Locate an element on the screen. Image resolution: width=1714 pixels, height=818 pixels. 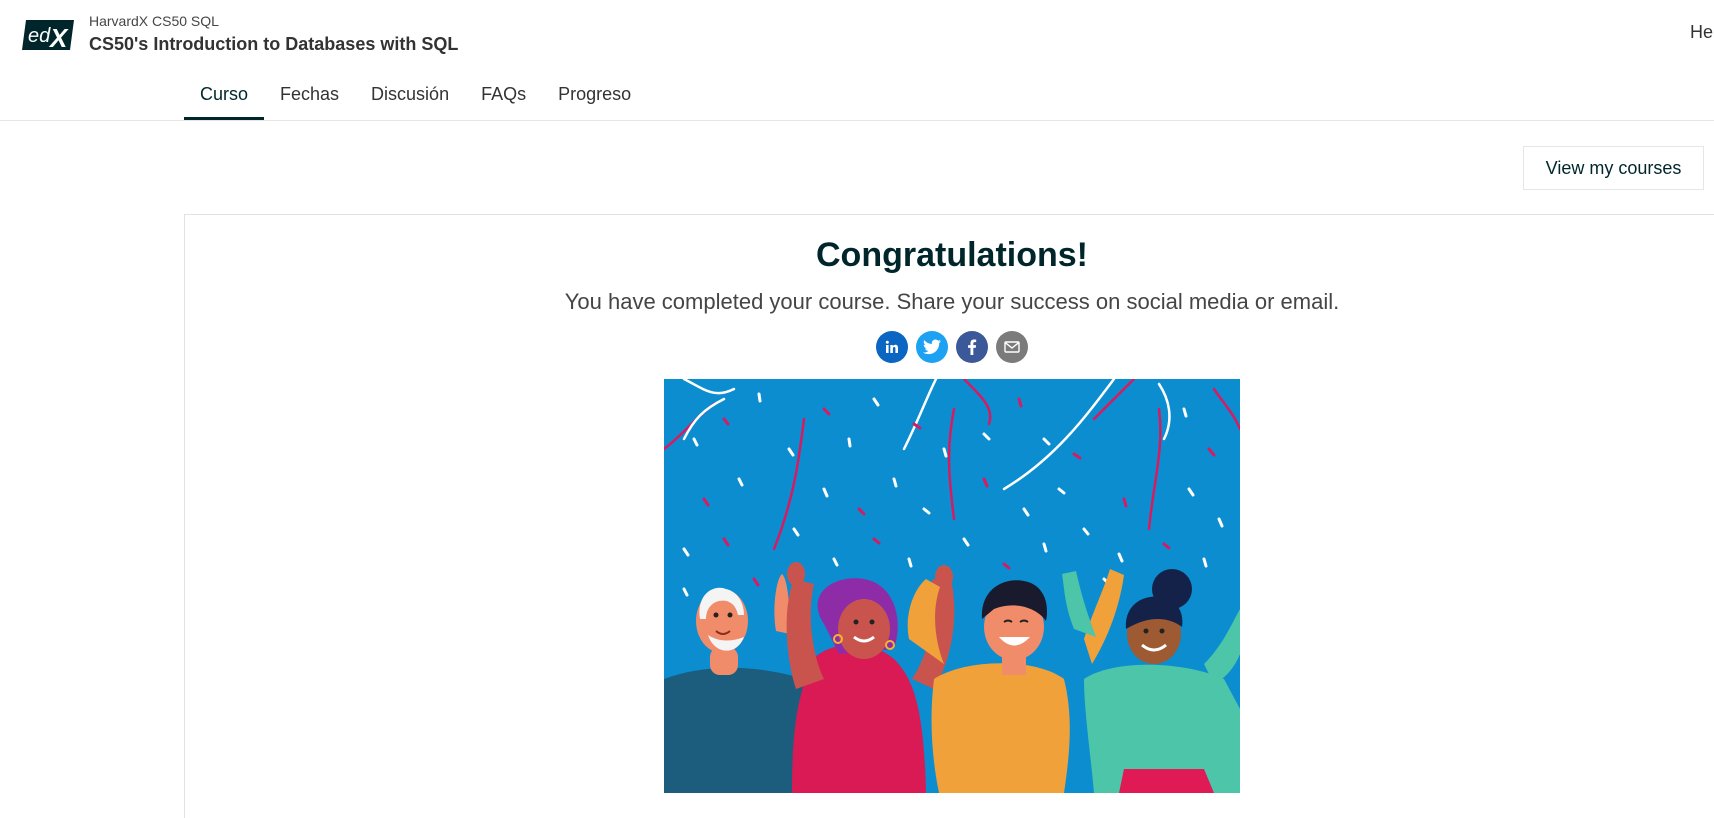
edx-logo: ed X is located at coordinates (48, 35).